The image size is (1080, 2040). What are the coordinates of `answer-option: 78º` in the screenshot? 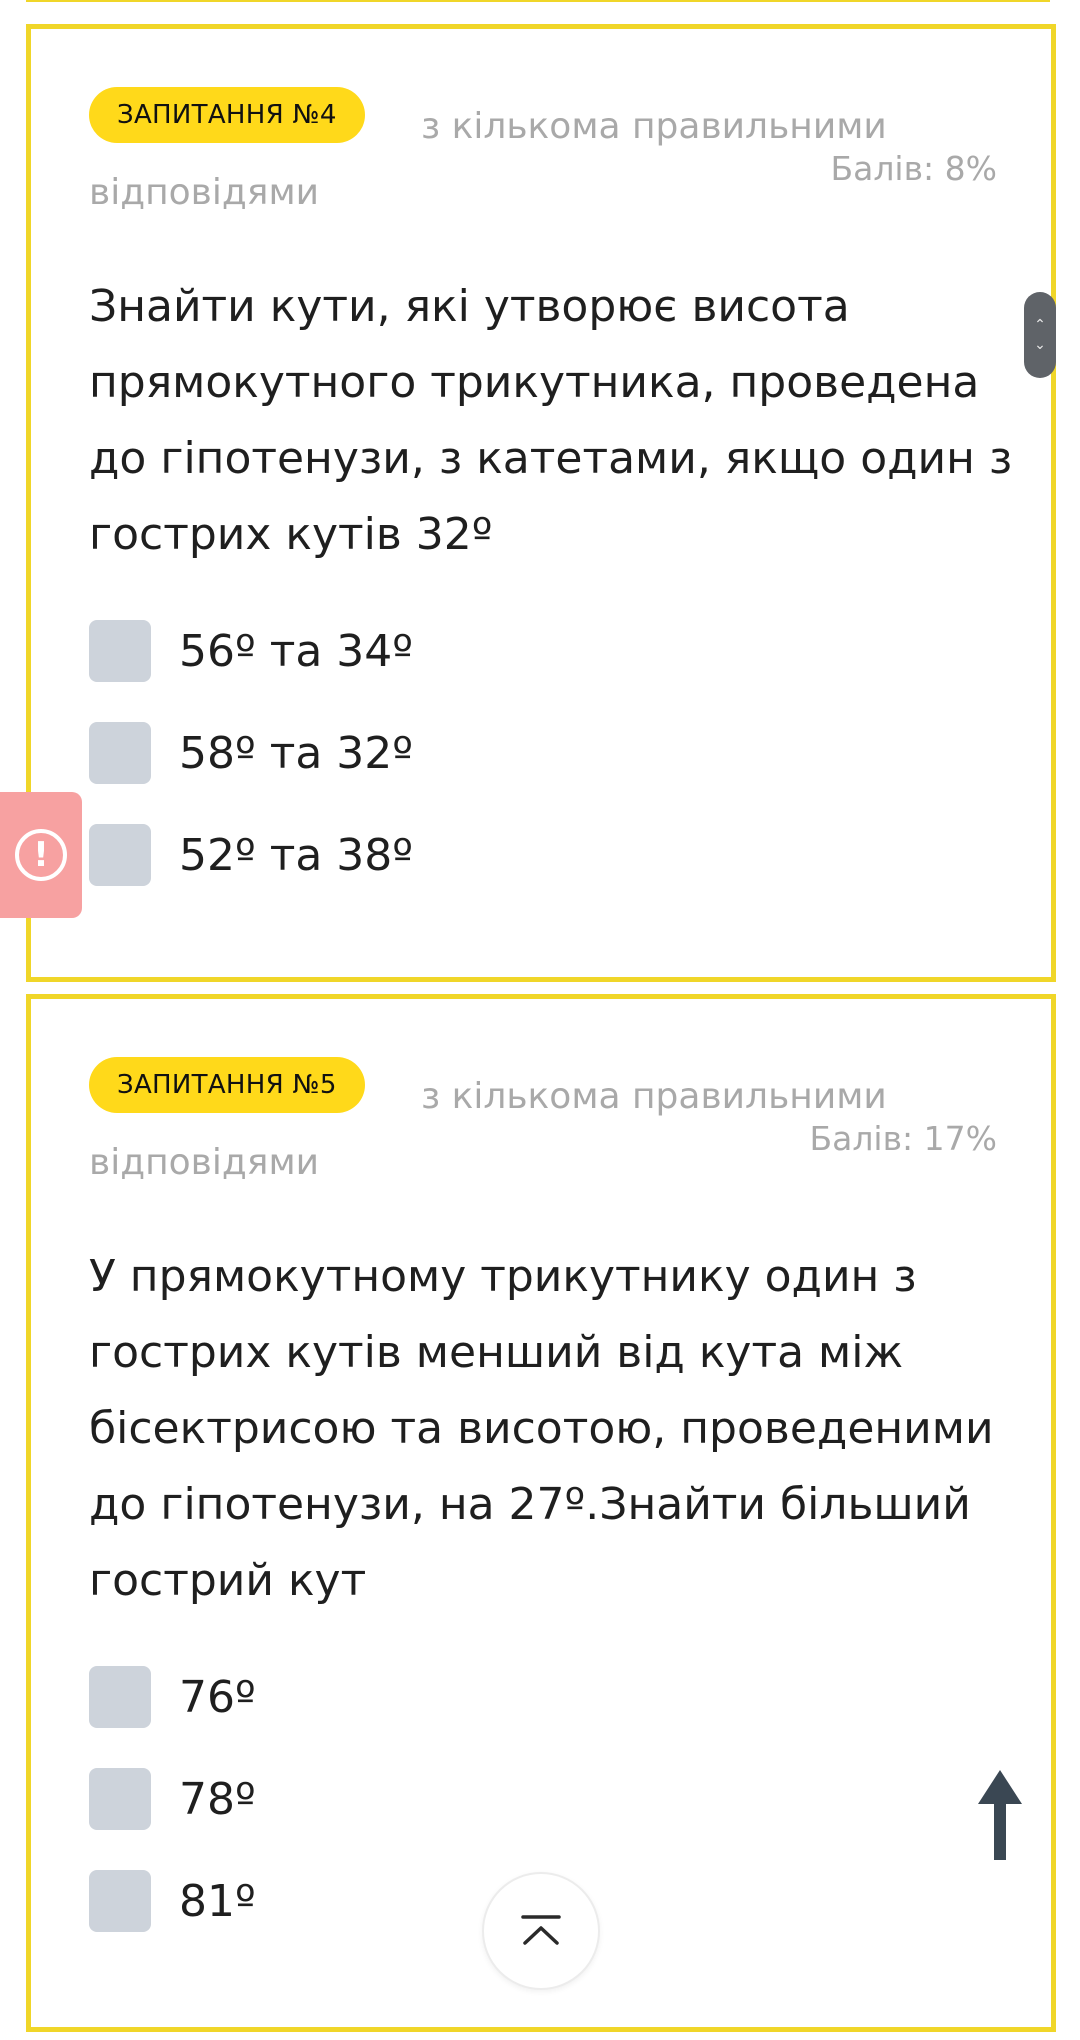 It's located at (172, 1799).